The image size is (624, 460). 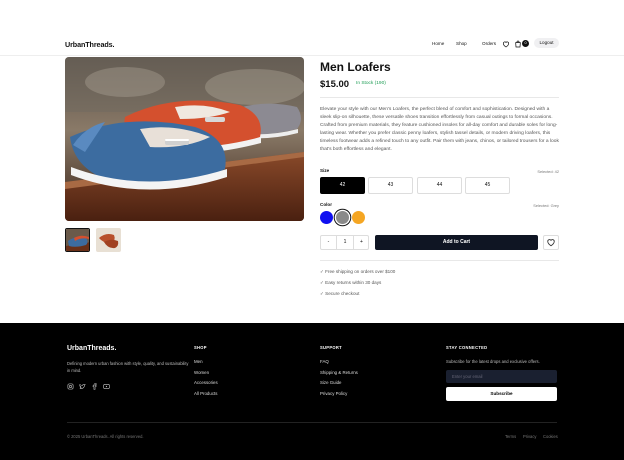 I want to click on quantity-stepper: - 1 +, so click(x=344, y=242).